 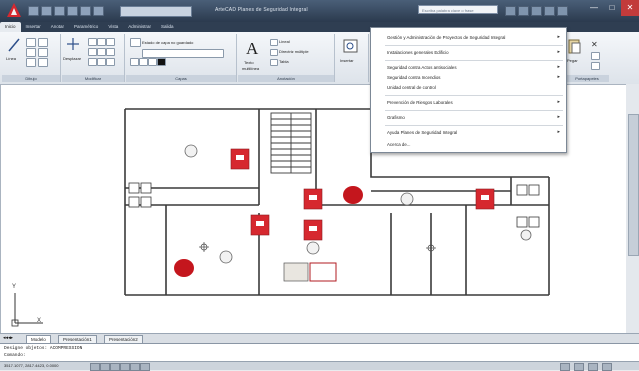 What do you see at coordinates (167, 27) in the screenshot?
I see `tab-salida: Salida` at bounding box center [167, 27].